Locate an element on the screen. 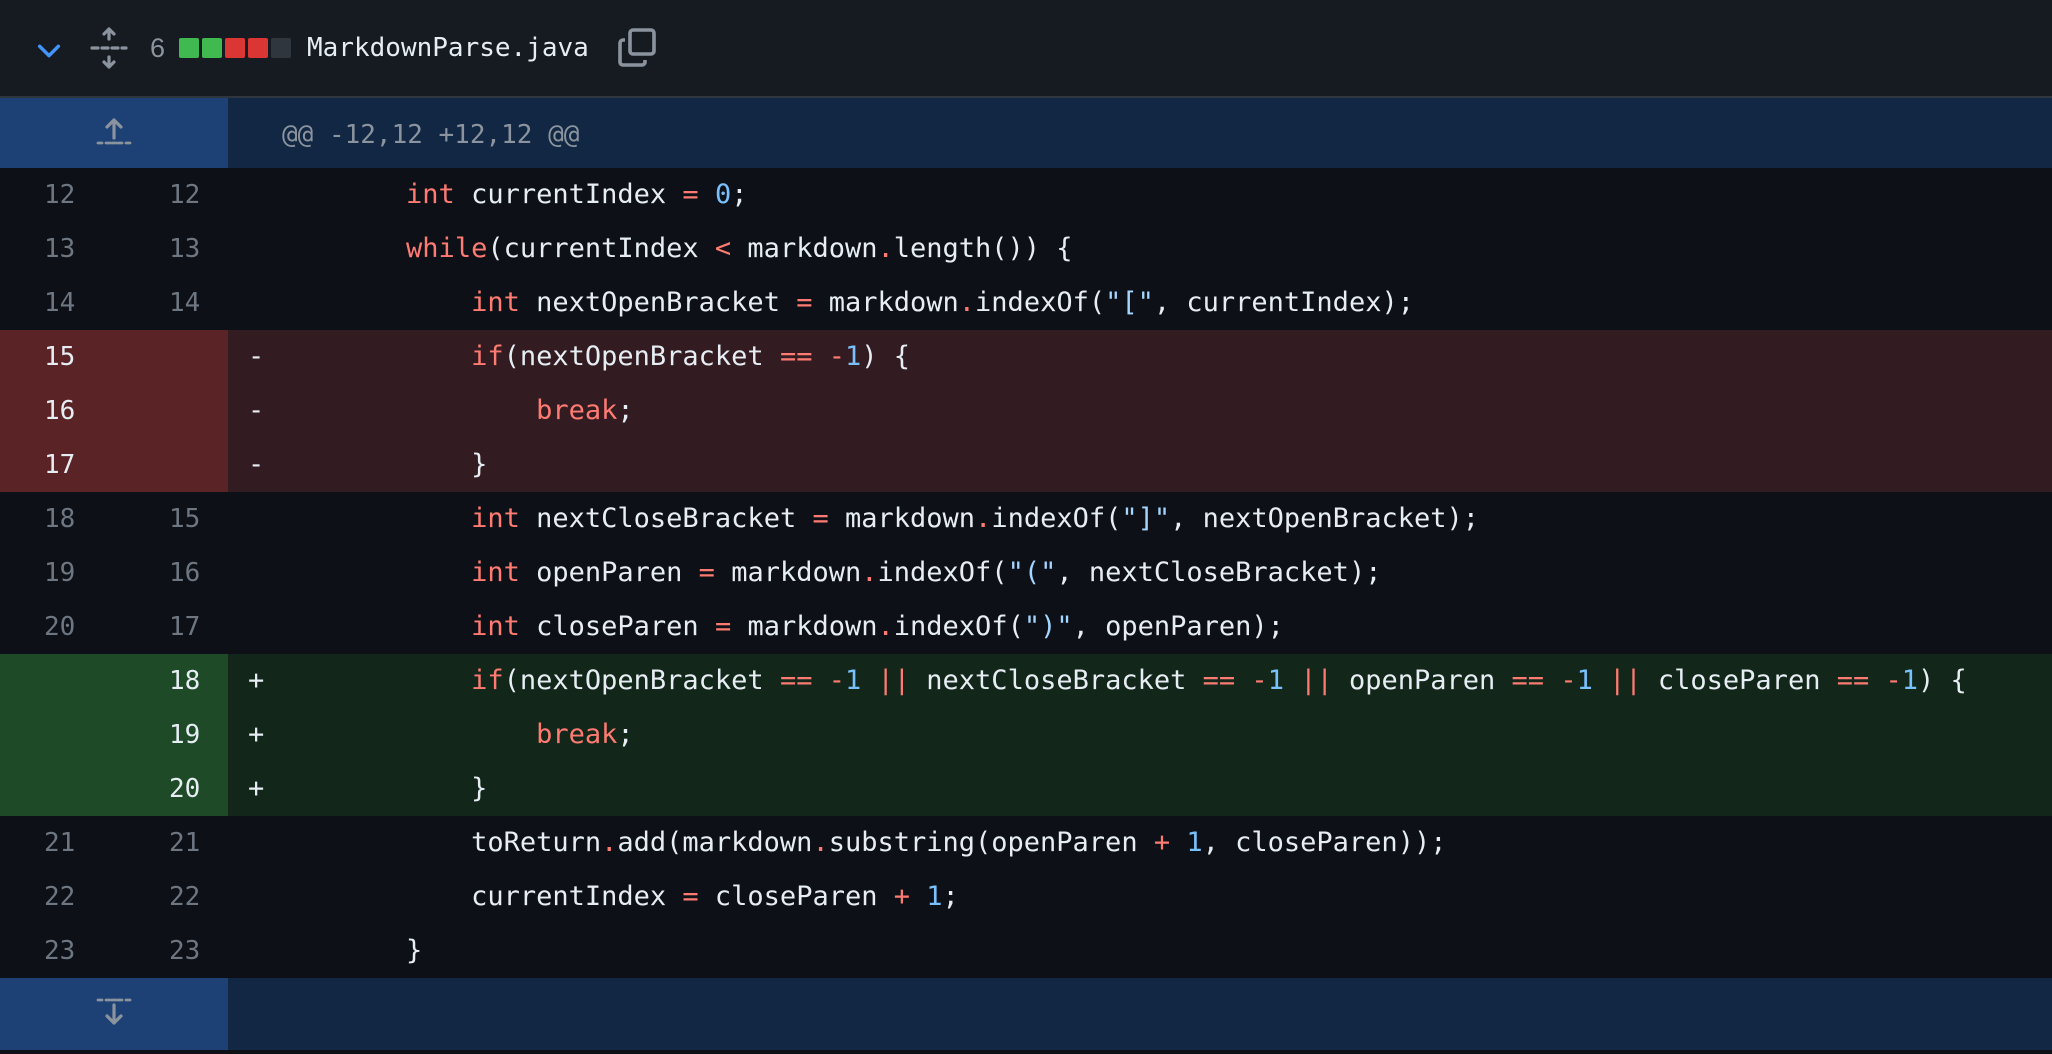 The image size is (2052, 1054). unfold-icon is located at coordinates (109, 48).